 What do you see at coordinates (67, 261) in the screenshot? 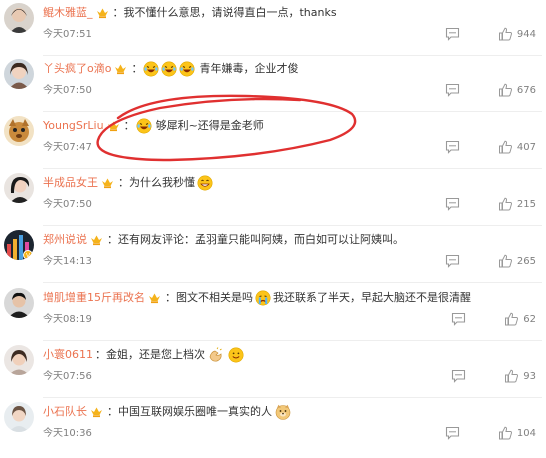
I see `comment-time: 今天14:13` at bounding box center [67, 261].